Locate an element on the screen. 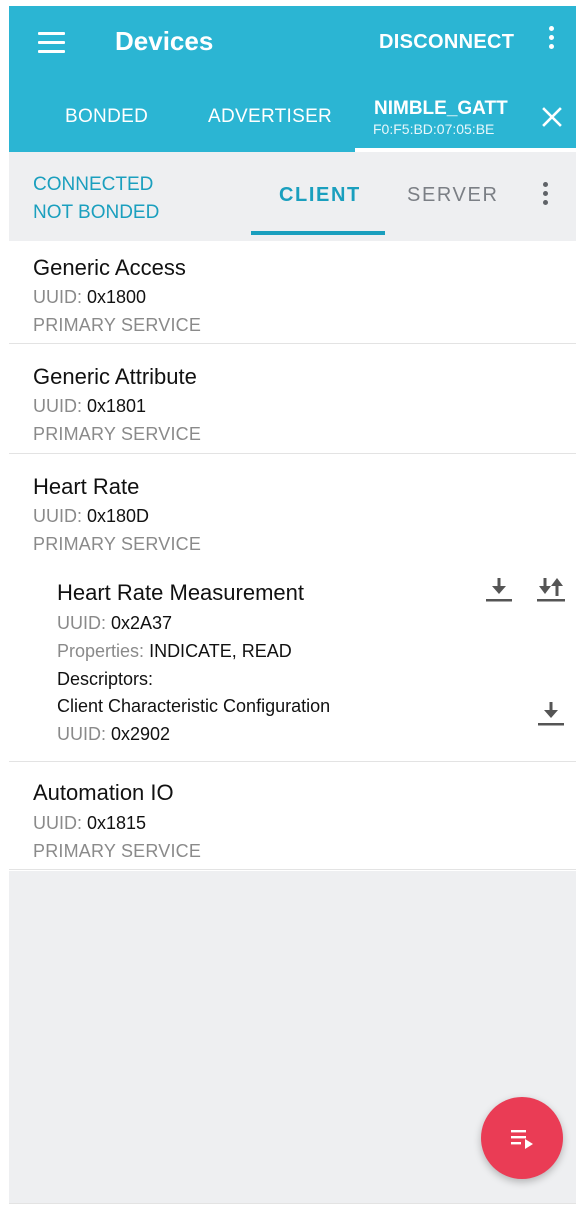  bottom-divider is located at coordinates (292, 1203).